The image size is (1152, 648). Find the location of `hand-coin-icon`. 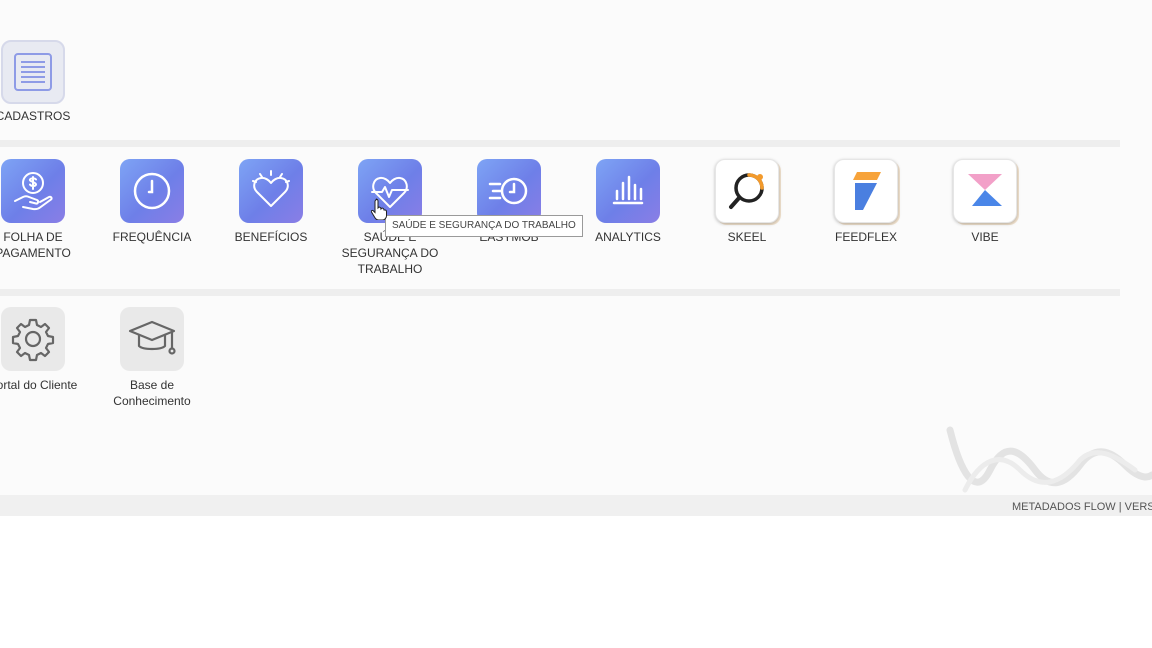

hand-coin-icon is located at coordinates (33, 191).